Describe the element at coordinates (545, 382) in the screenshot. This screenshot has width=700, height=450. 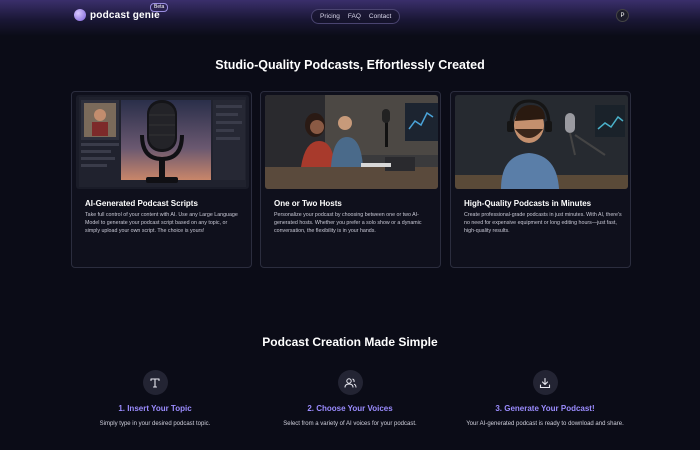
I see `download-icon` at that location.